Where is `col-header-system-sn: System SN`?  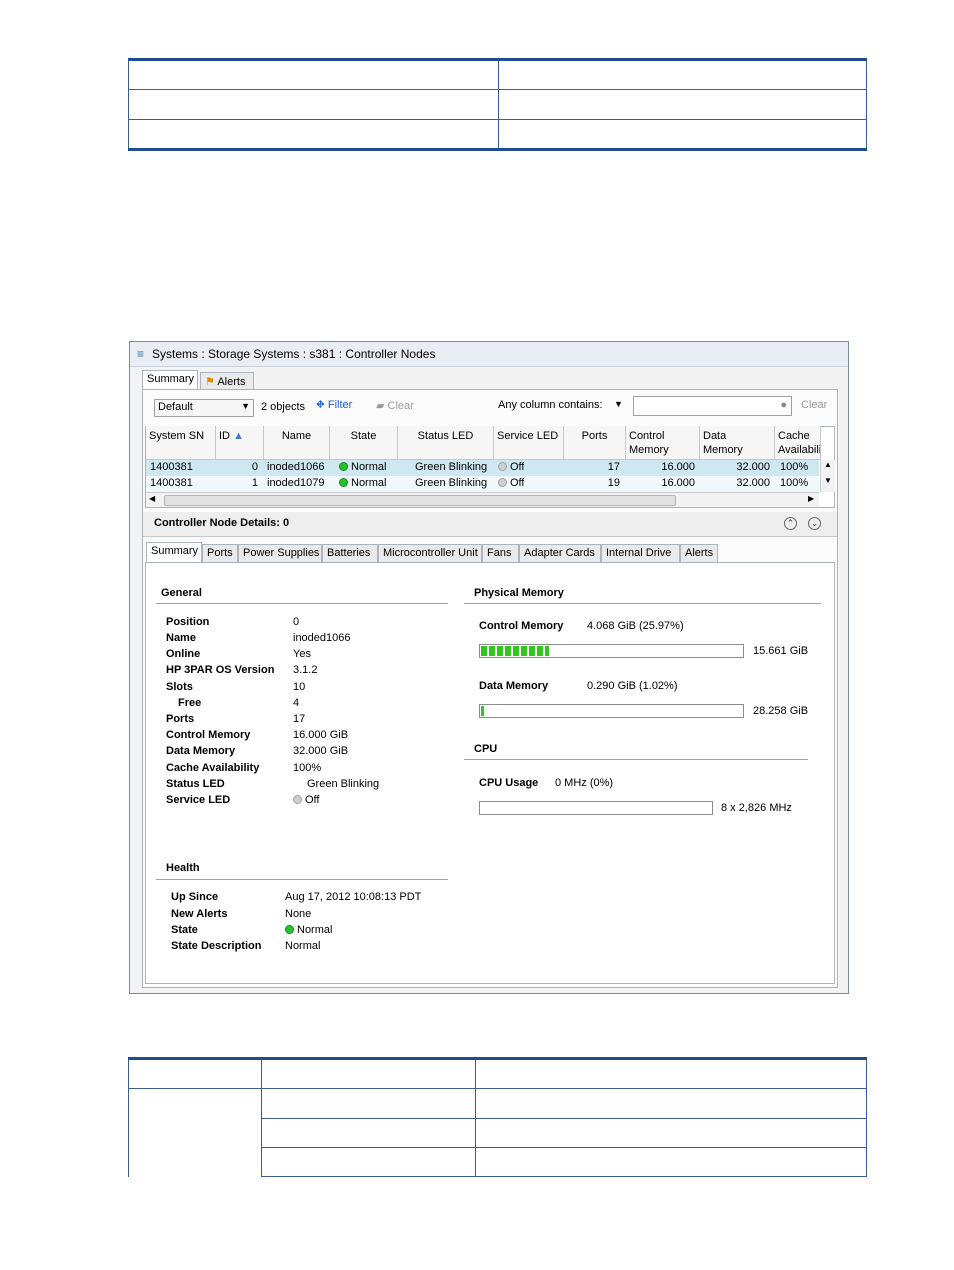
col-header-system-sn: System SN is located at coordinates (181, 443).